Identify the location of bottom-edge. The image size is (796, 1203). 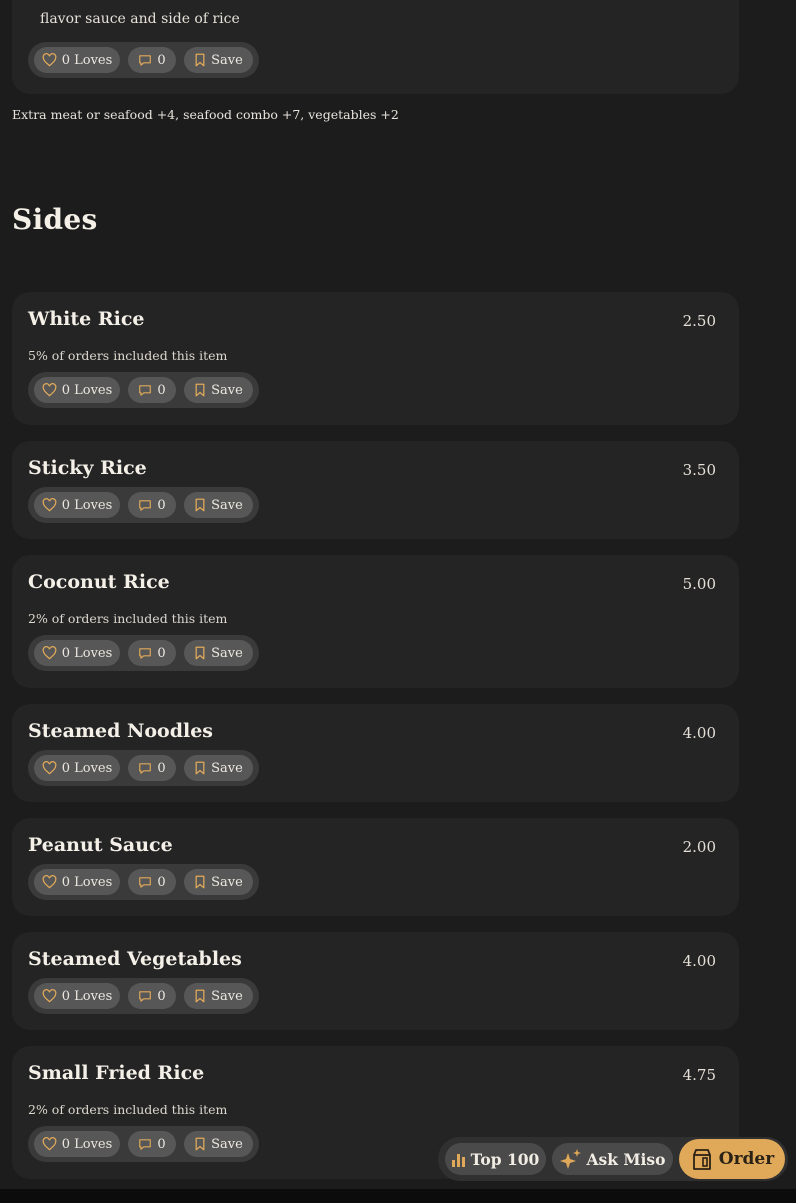
(398, 1196).